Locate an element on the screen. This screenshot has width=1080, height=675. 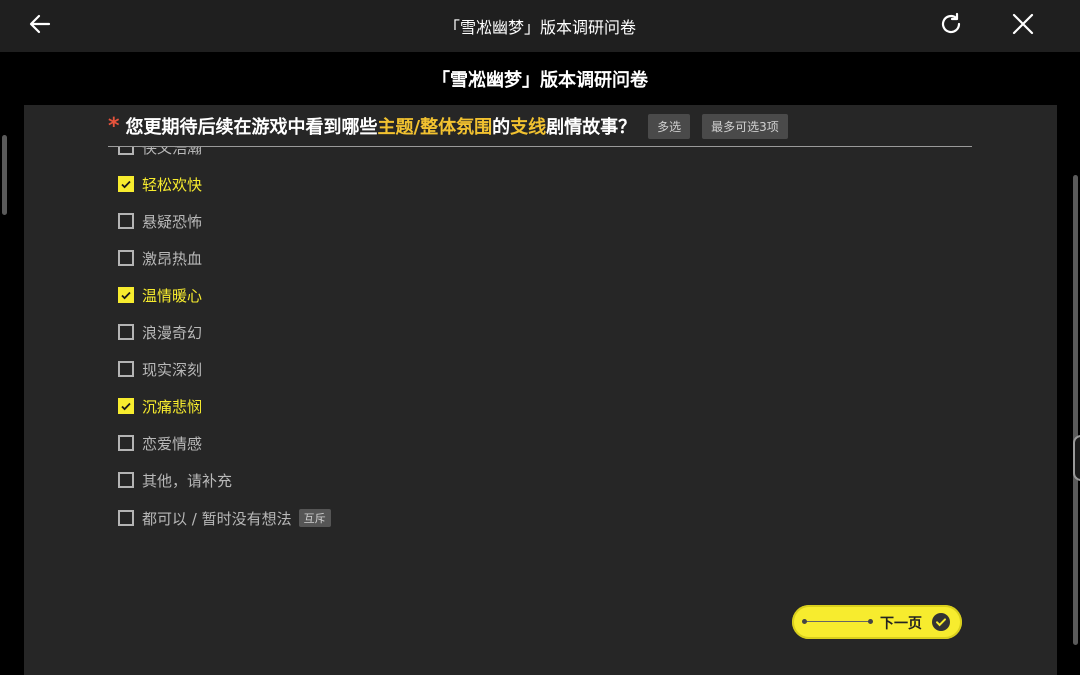
exclusive-tag: 互斥 is located at coordinates (314, 518).